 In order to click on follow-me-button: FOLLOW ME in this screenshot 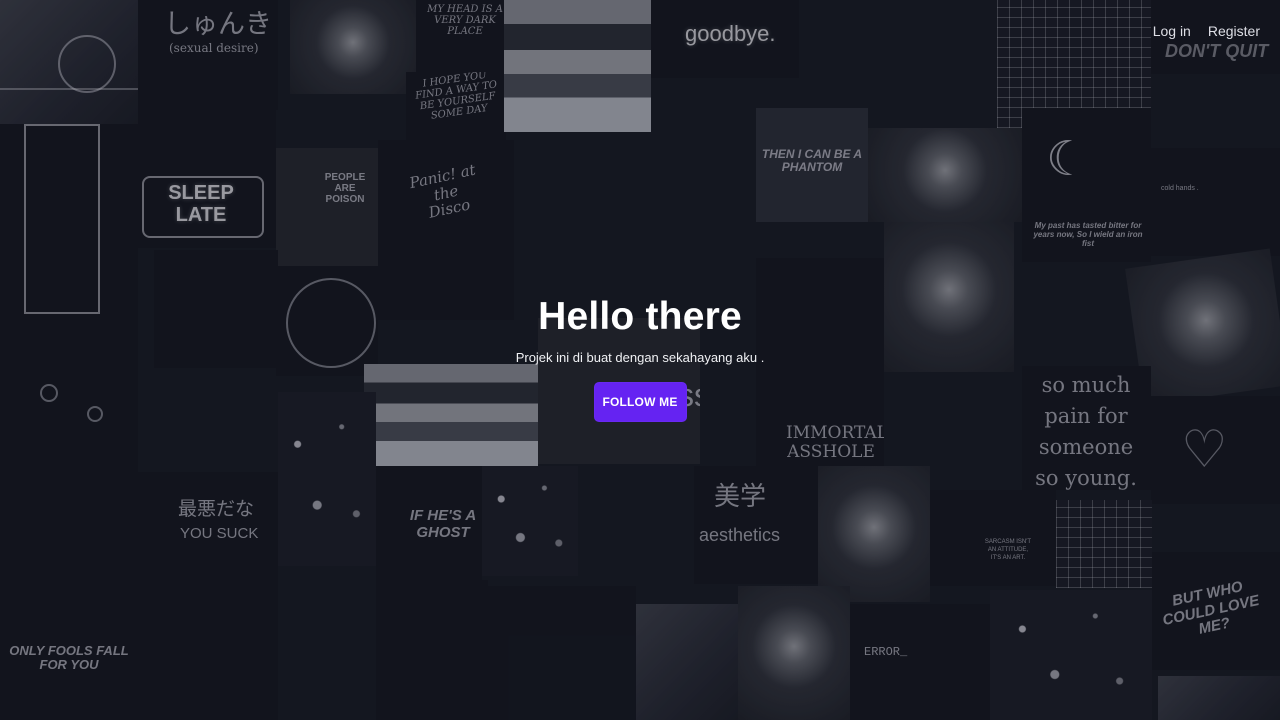, I will do `click(640, 402)`.